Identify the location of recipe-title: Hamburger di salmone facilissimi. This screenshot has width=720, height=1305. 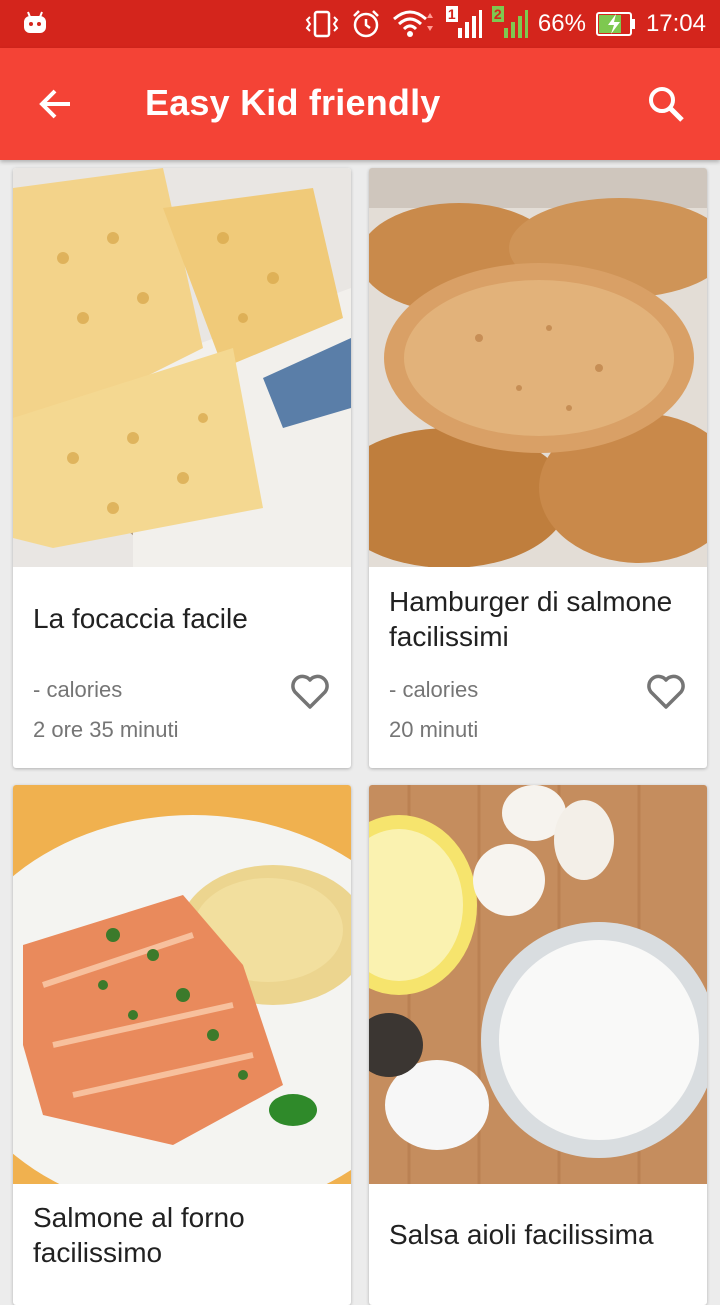
(531, 619).